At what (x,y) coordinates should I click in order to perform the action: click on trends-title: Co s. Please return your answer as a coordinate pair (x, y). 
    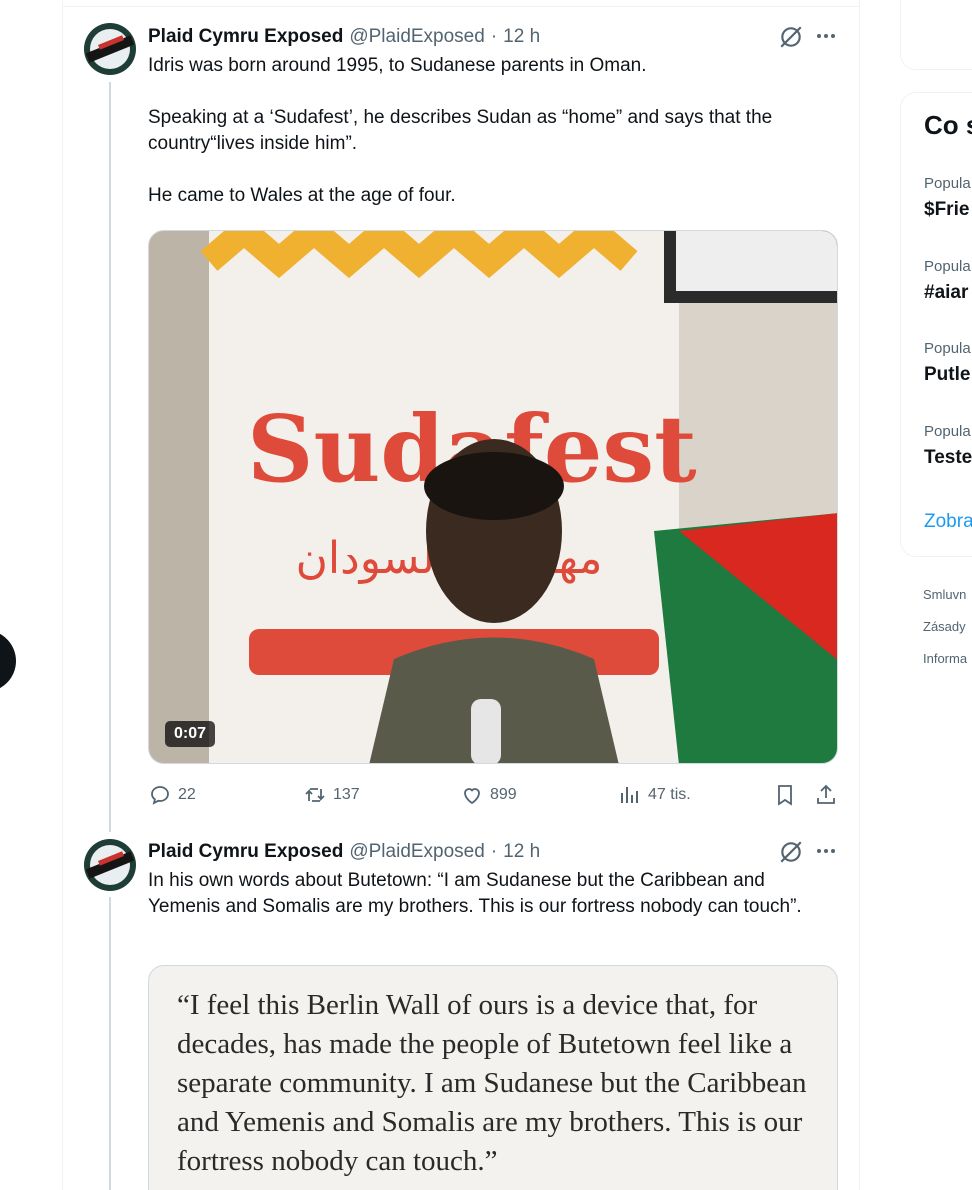
    Looking at the image, I should click on (948, 125).